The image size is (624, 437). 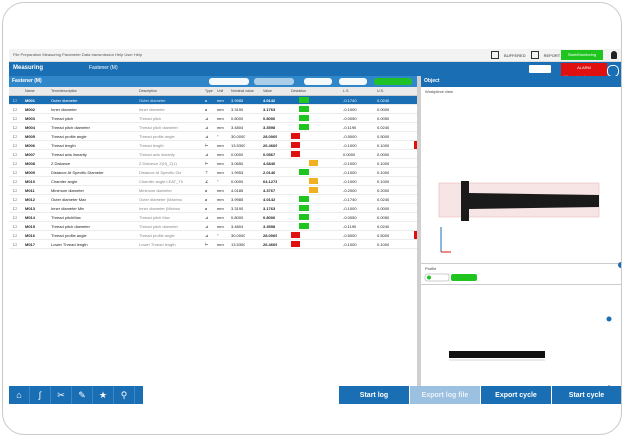 I want to click on report-icon, so click(x=534, y=55).